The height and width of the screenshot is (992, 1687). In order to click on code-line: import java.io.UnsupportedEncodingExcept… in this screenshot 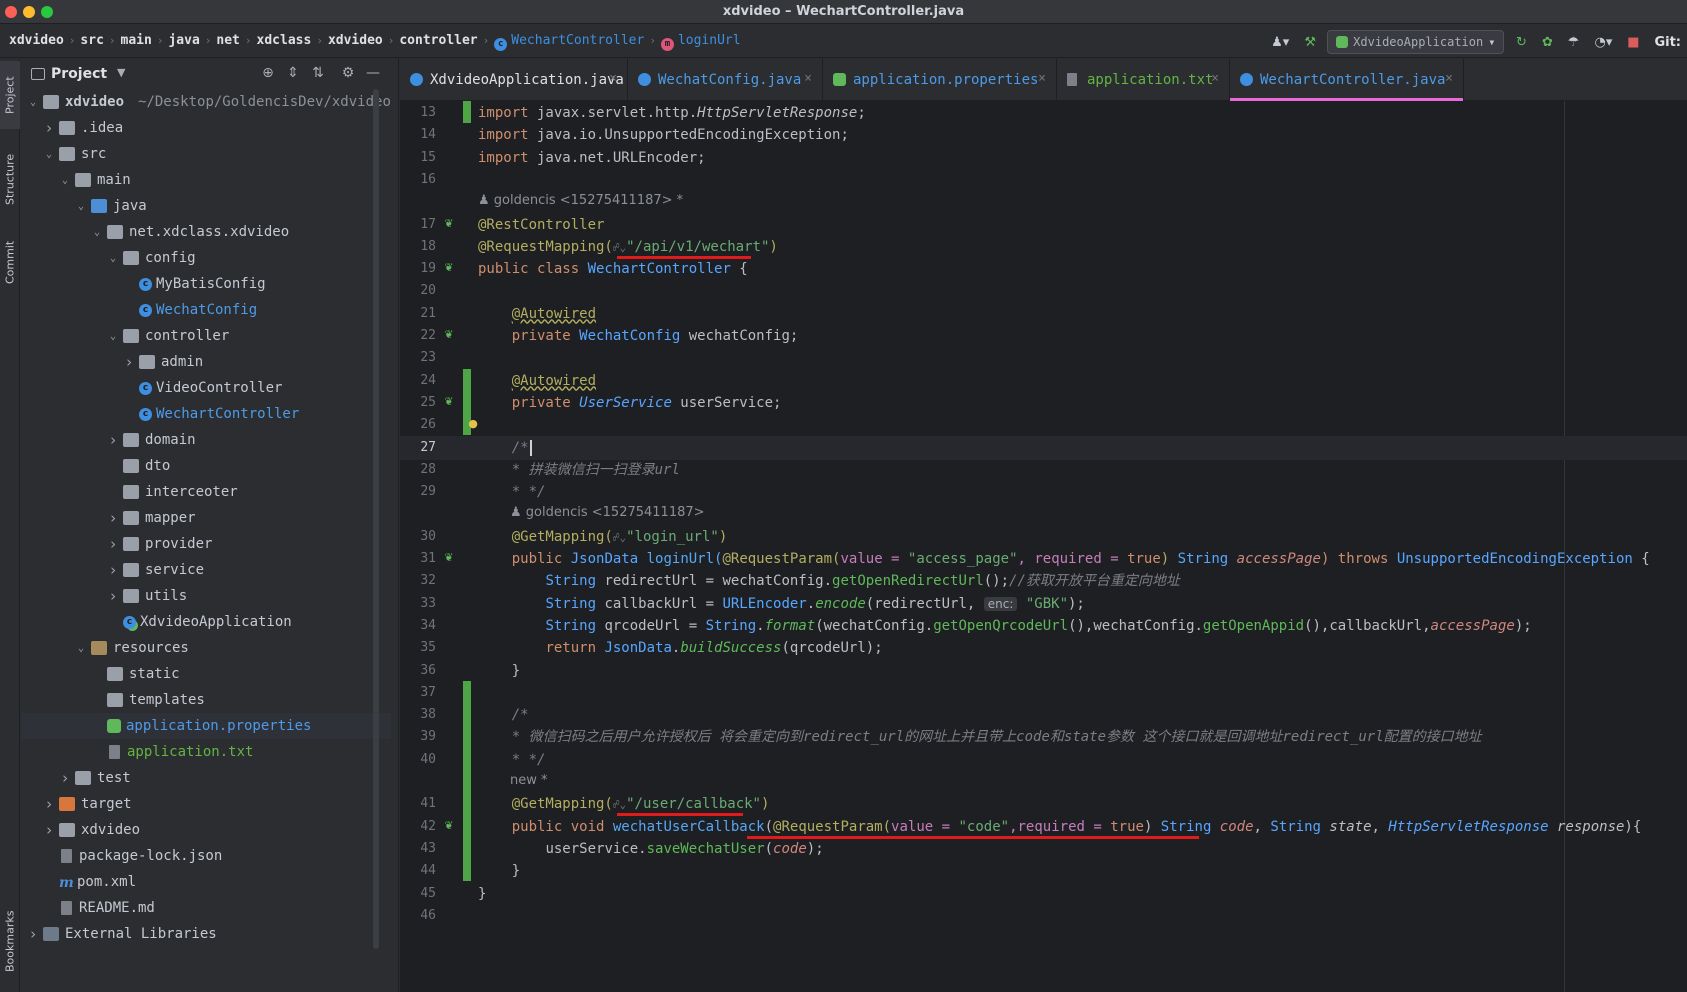, I will do `click(1079, 135)`.